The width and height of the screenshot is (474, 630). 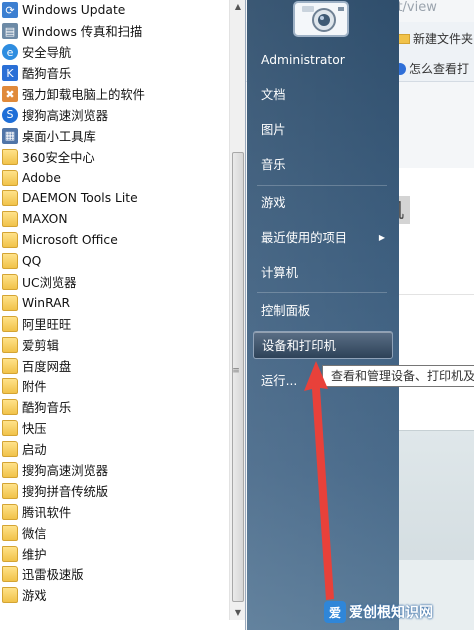 What do you see at coordinates (378, 612) in the screenshot?
I see `site-watermark: 爱 爱创根知识网` at bounding box center [378, 612].